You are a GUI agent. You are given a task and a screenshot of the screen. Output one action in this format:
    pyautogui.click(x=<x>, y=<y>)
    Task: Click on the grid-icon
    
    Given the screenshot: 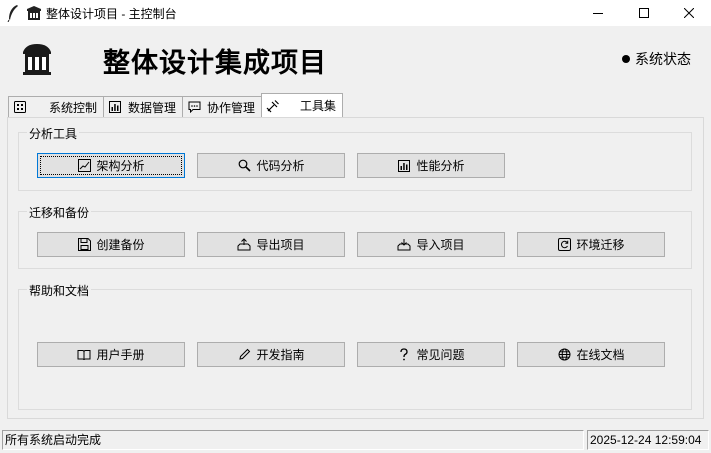 What is the action you would take?
    pyautogui.click(x=20, y=107)
    